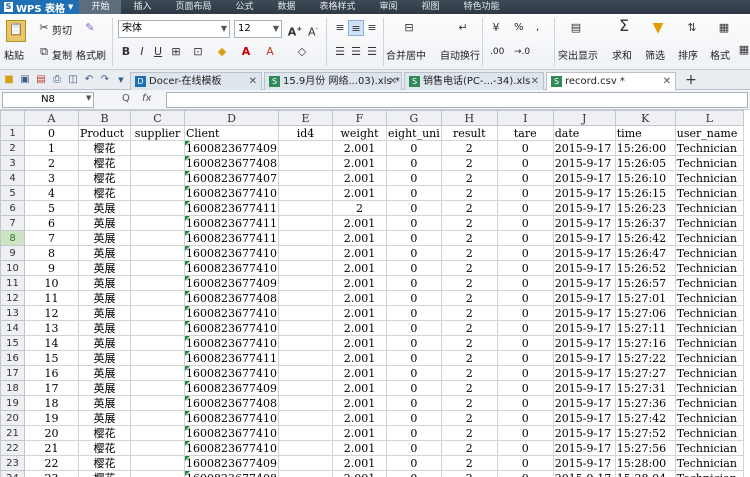 The image size is (750, 477). What do you see at coordinates (222, 52) in the screenshot?
I see `fill-color-icon: ◆` at bounding box center [222, 52].